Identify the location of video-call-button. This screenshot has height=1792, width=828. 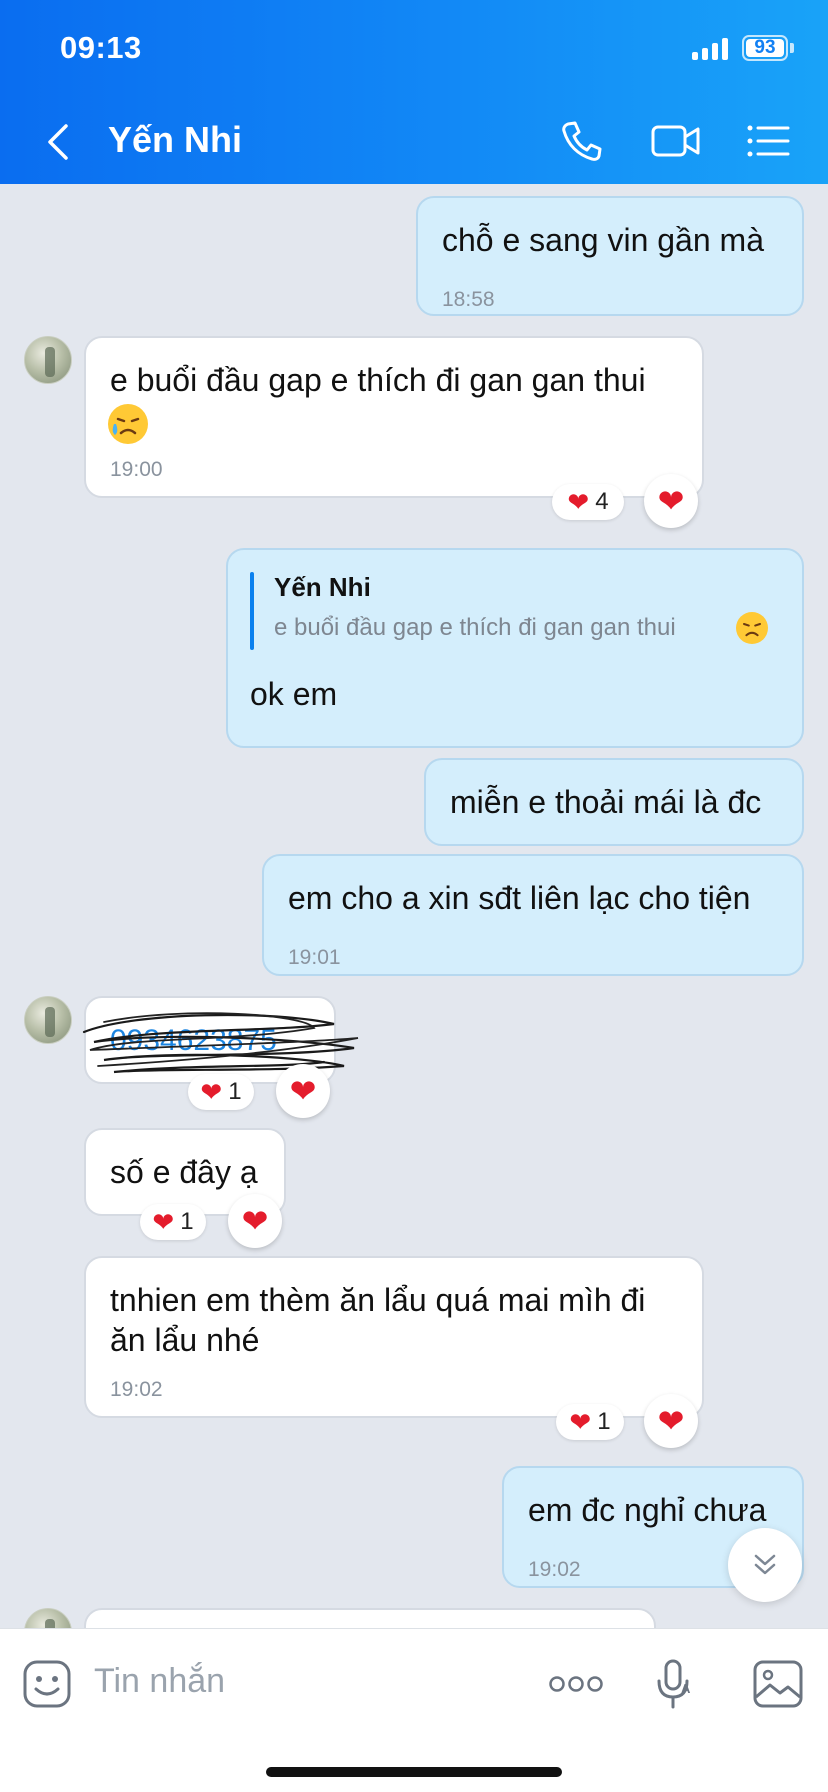
(676, 141).